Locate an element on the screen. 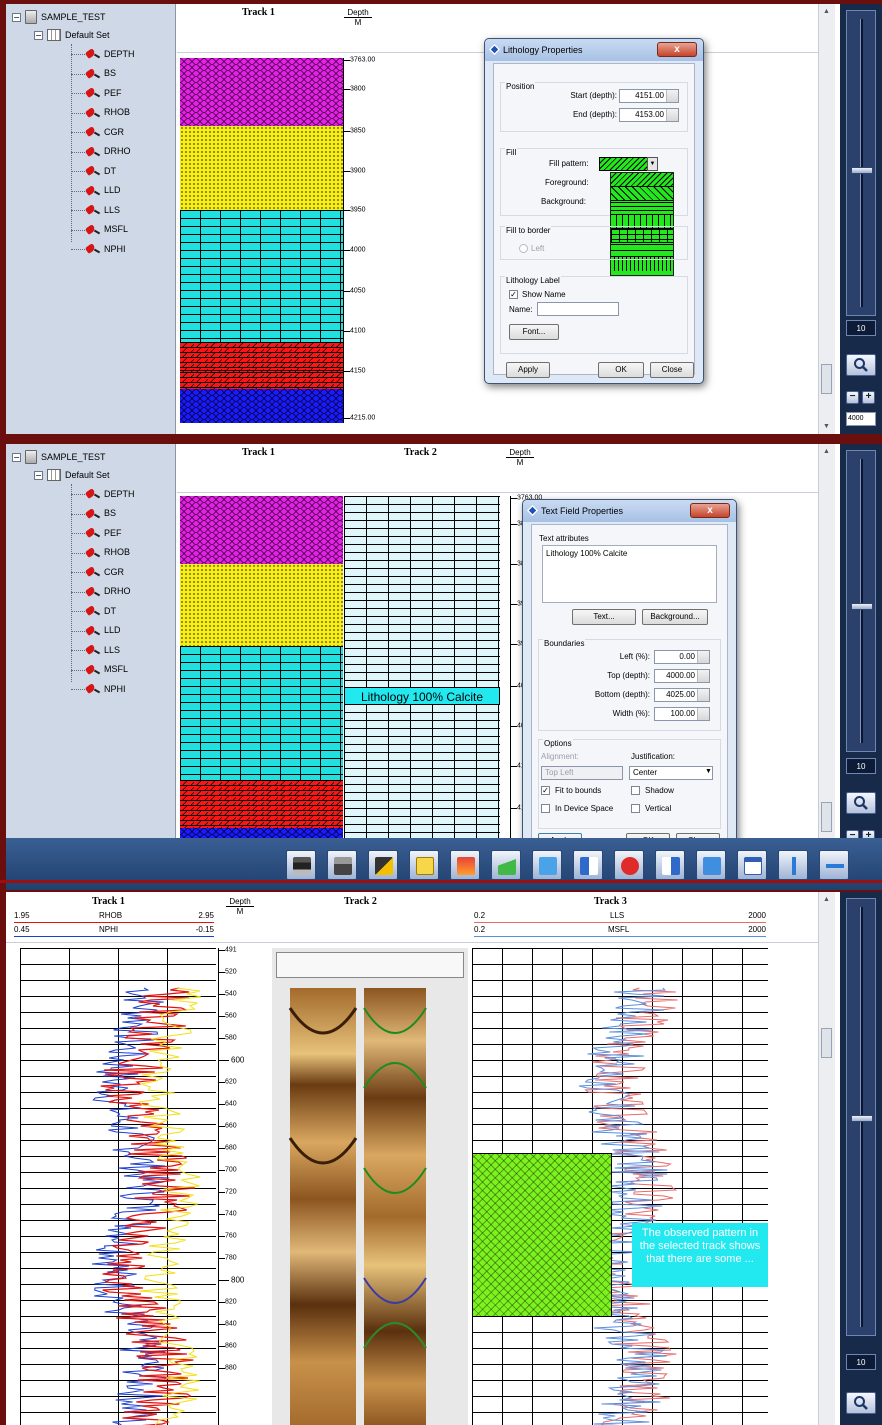 Image resolution: width=882 pixels, height=1425 pixels. lls-curve-header: 0.2 LLS 2000 is located at coordinates (620, 917).